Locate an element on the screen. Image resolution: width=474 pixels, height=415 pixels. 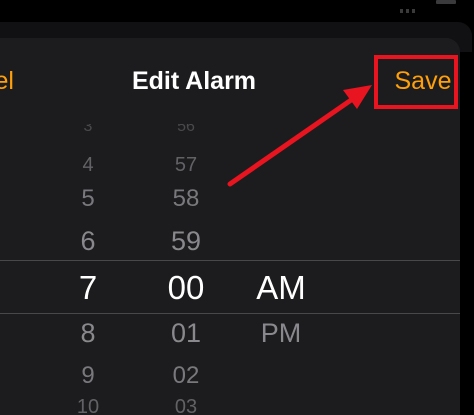
period-option-selected: AM is located at coordinates (281, 288).